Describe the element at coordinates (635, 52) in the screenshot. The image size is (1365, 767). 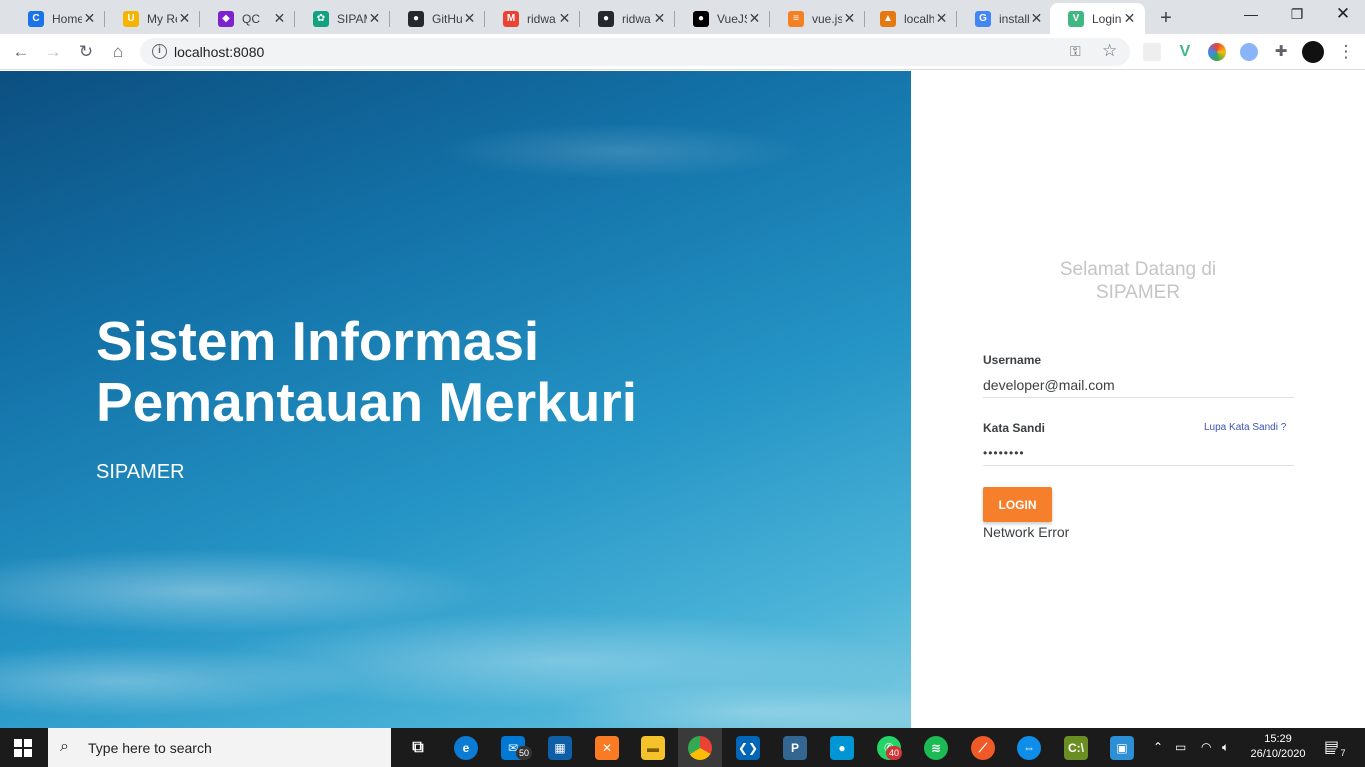
I see `address-bar: i localhost:8080 ⚿ ☆` at that location.